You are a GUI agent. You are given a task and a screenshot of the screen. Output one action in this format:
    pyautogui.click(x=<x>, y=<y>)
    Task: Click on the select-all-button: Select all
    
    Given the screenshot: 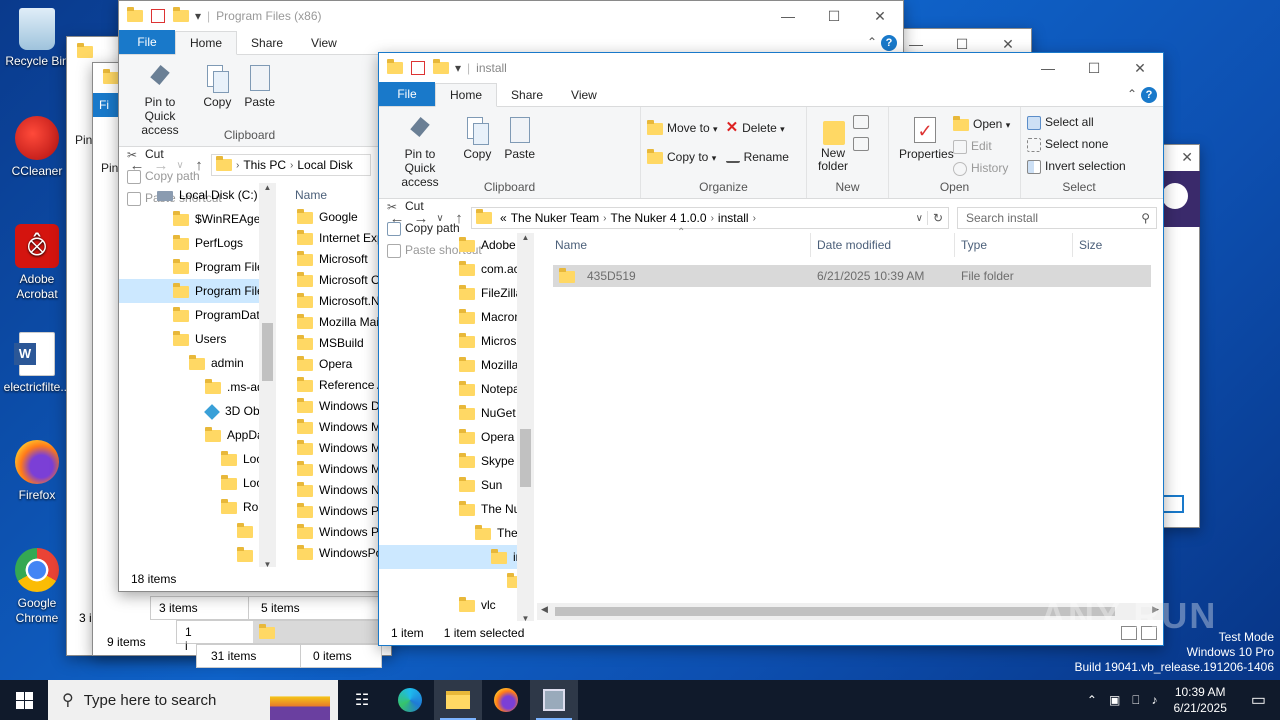 What is the action you would take?
    pyautogui.click(x=1079, y=122)
    